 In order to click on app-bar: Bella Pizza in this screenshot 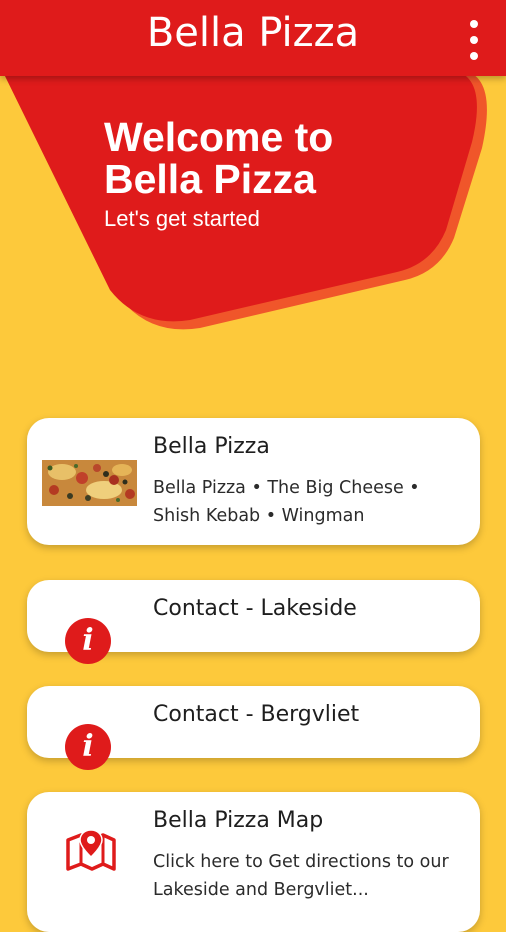, I will do `click(253, 38)`.